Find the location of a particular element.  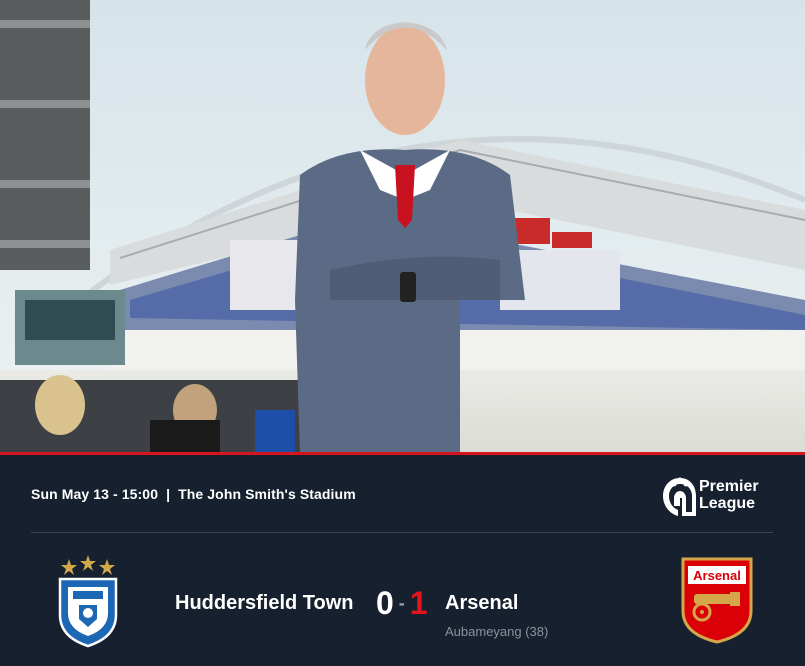

away-team-name: Arsenal is located at coordinates (481, 603).